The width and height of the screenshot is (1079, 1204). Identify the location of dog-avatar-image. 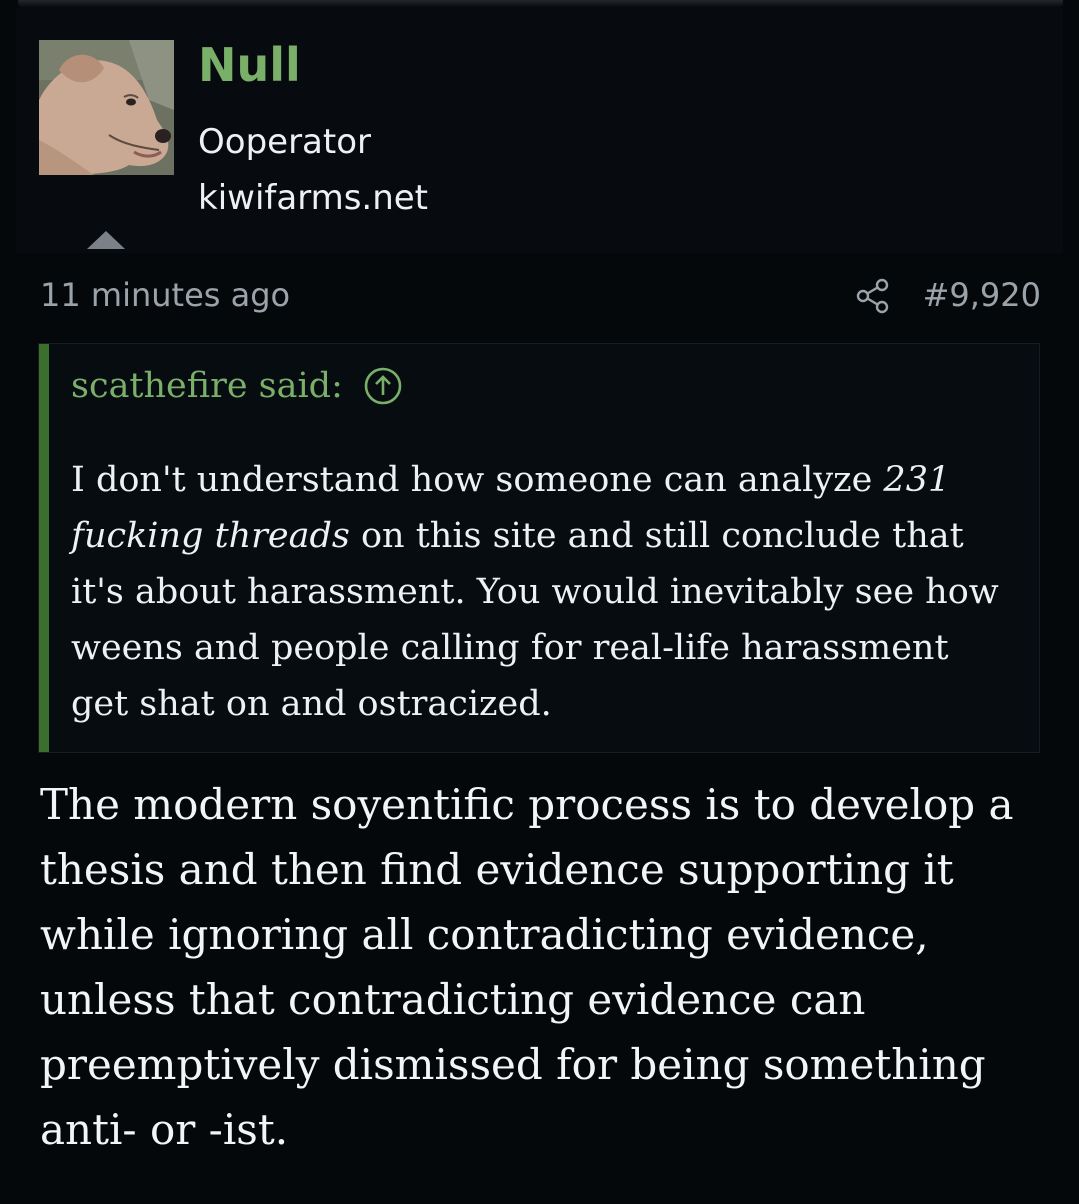
(106, 107).